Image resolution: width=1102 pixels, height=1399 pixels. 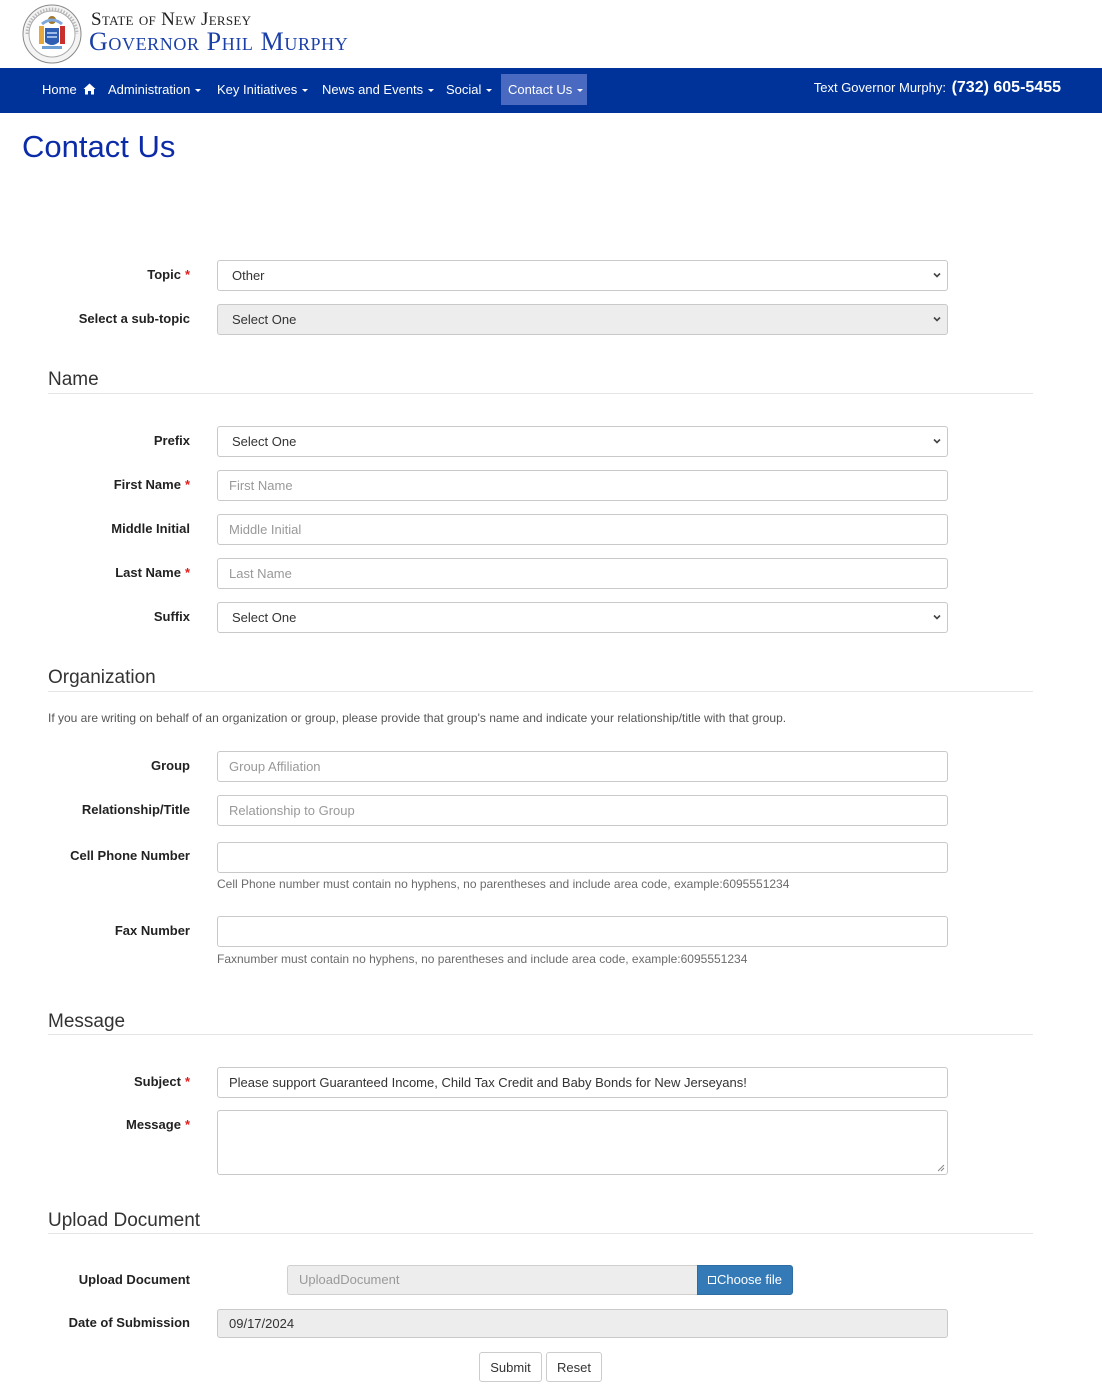 I want to click on first-name-label: First Name *, so click(x=152, y=485).